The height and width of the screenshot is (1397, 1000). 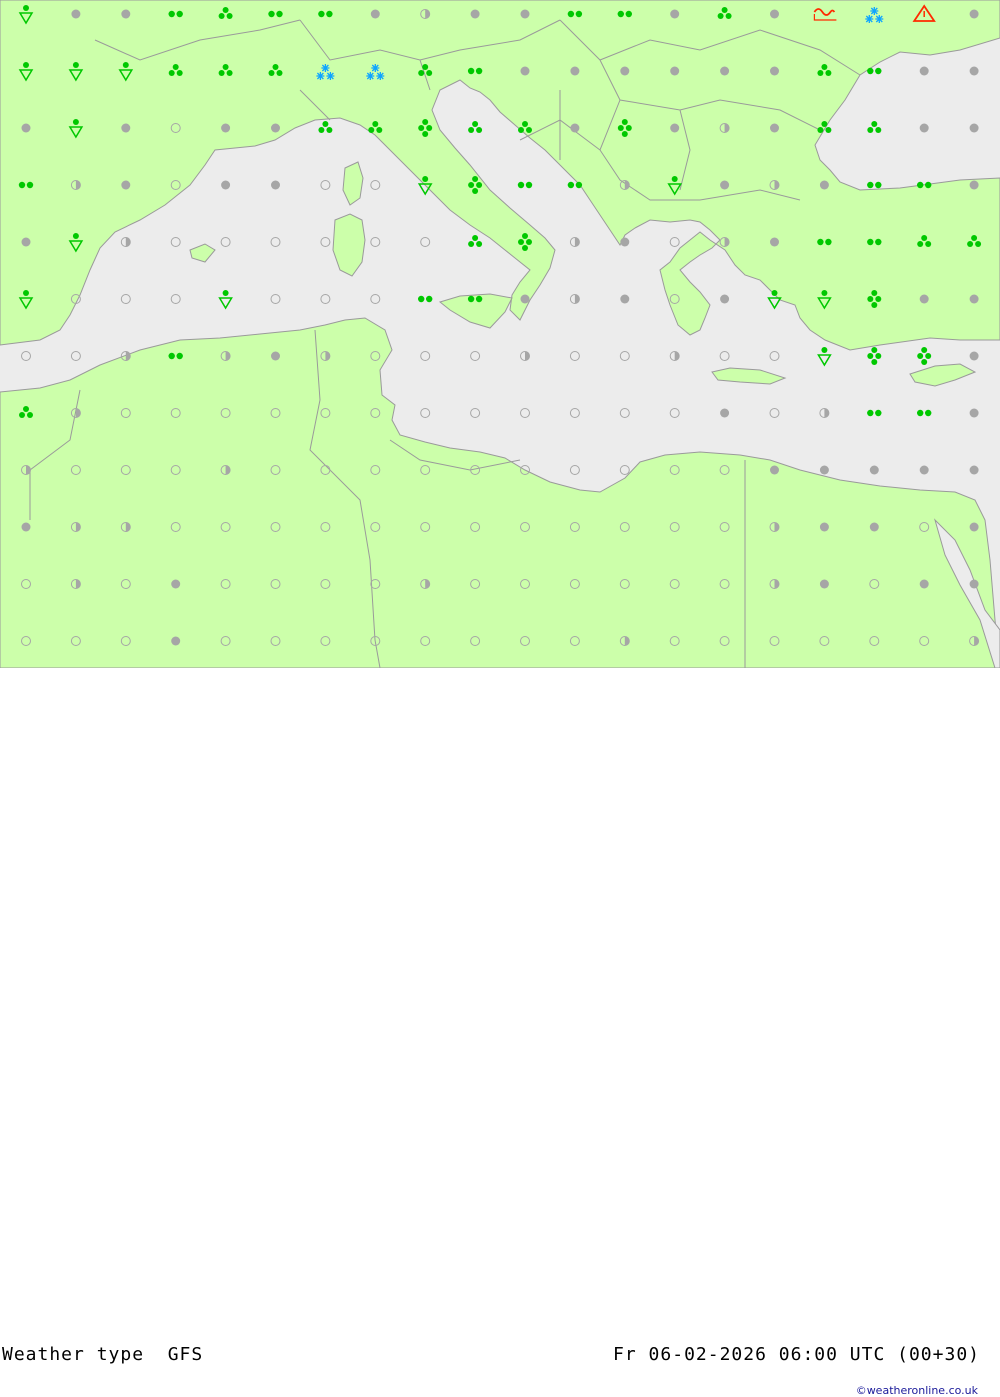 What do you see at coordinates (796, 1354) in the screenshot?
I see `map-datetime: Fr 06-02-2026 06:00 UTC (00+30)` at bounding box center [796, 1354].